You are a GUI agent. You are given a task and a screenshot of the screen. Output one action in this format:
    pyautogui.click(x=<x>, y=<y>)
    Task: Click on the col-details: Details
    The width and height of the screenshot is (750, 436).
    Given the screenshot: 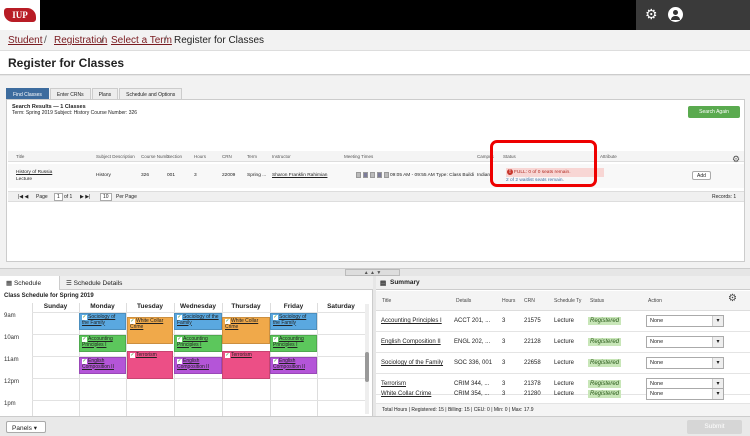 What is the action you would take?
    pyautogui.click(x=463, y=301)
    